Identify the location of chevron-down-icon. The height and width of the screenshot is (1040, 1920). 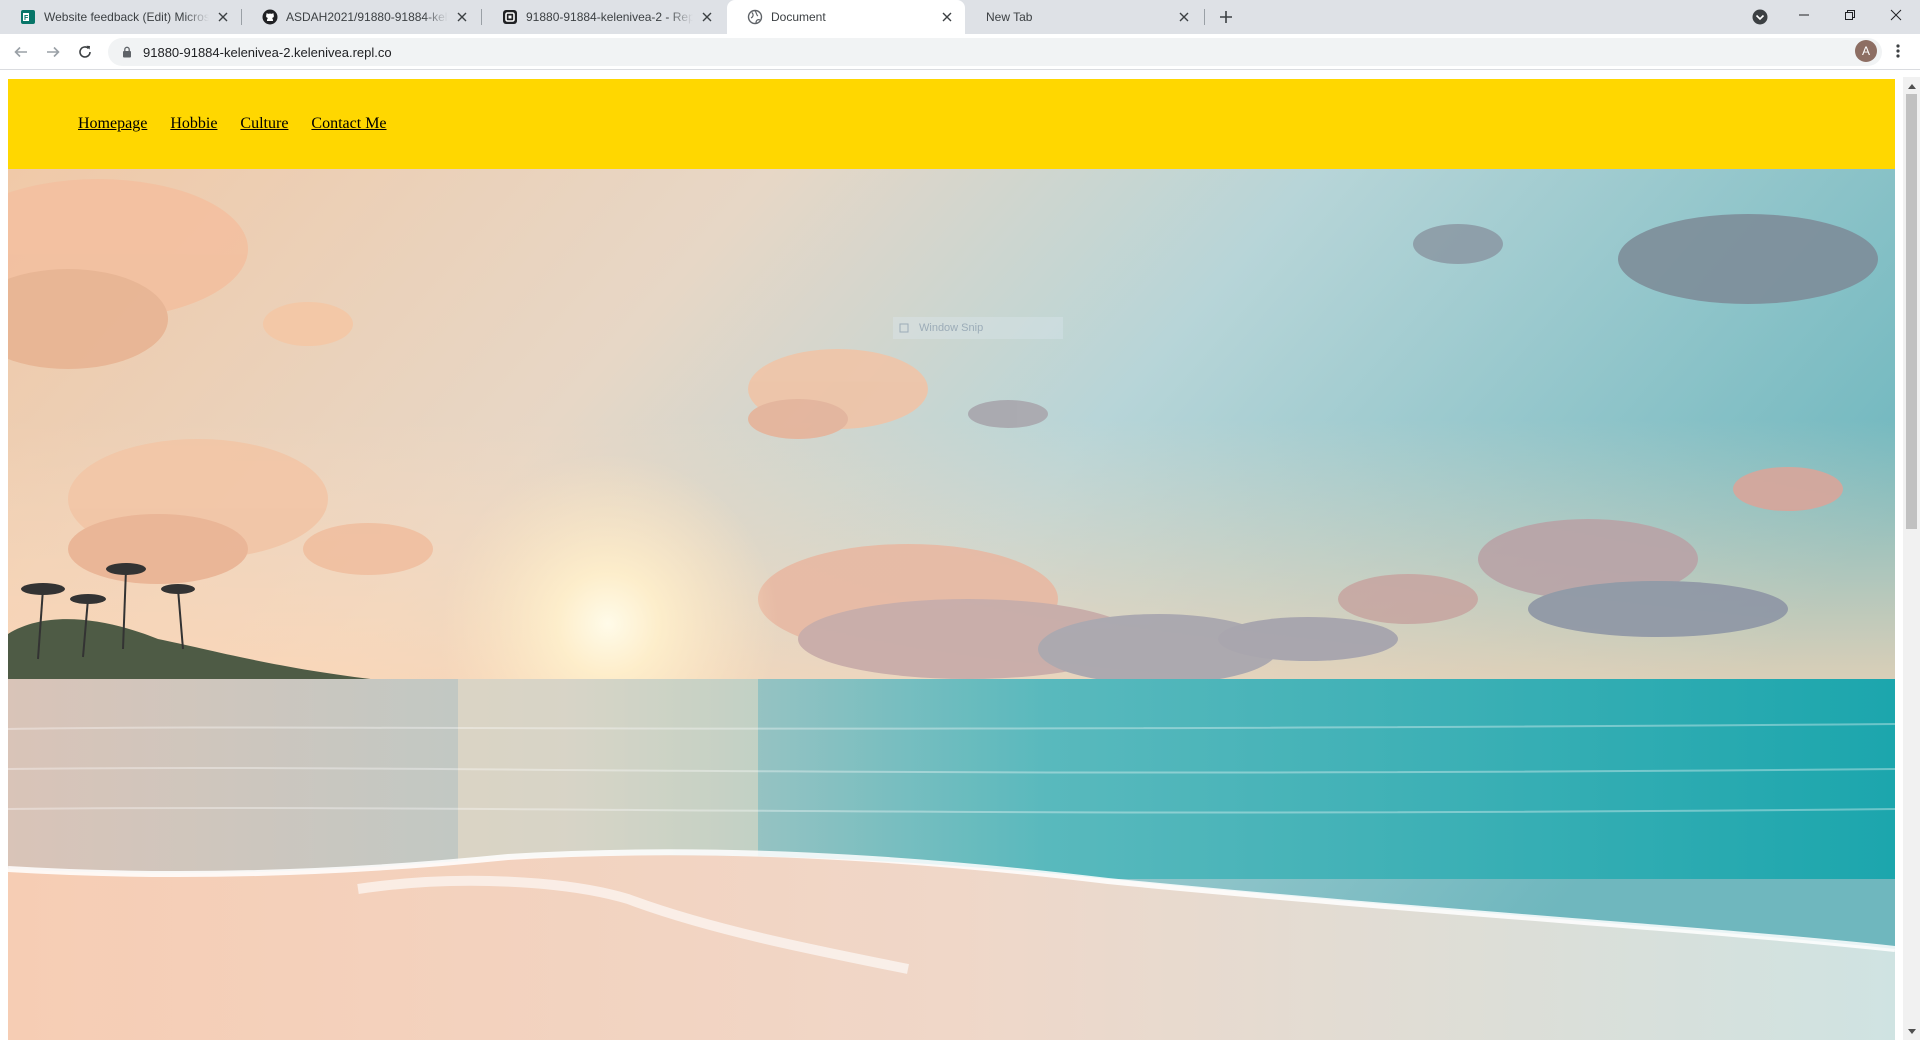
(1760, 17).